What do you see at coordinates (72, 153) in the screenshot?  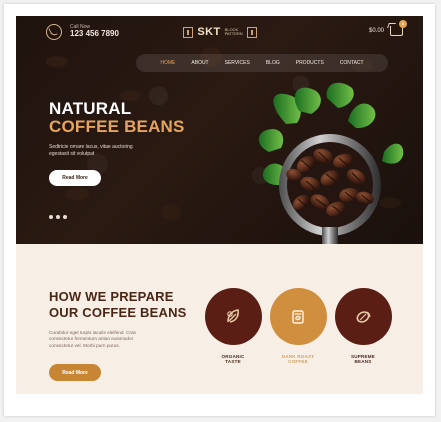 I see `hero-description-line-2: egestasit sit volutpat` at bounding box center [72, 153].